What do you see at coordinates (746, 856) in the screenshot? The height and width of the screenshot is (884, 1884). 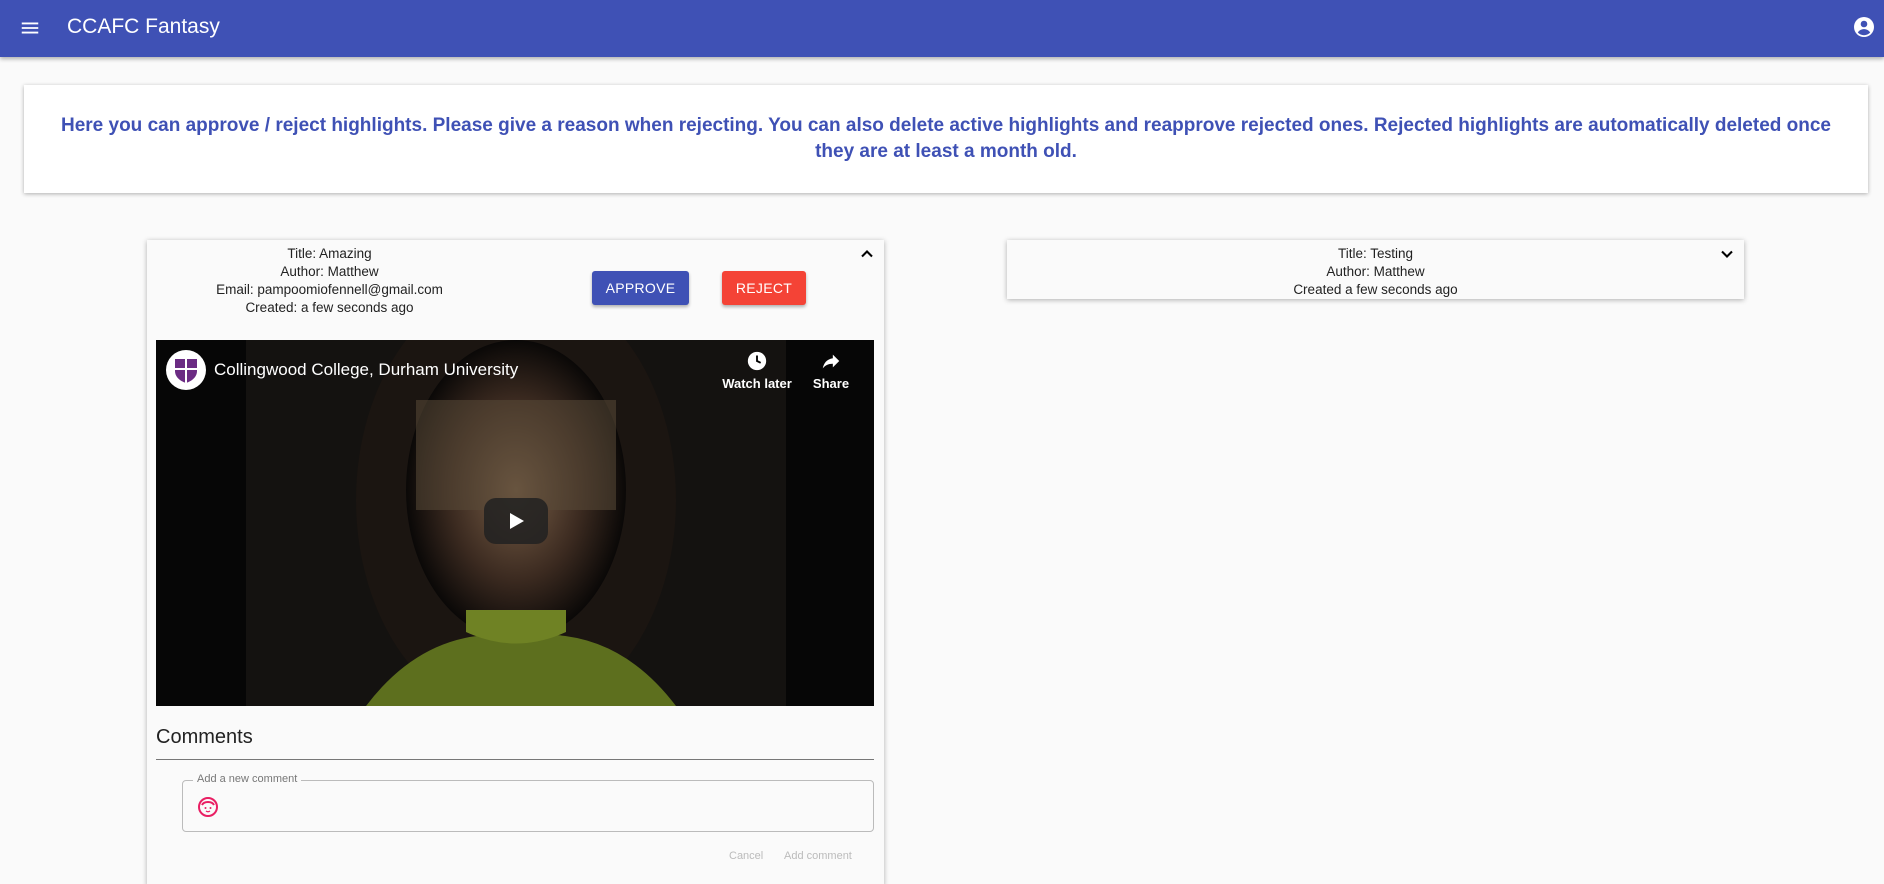 I see `cancel-comment-button: Cancel` at bounding box center [746, 856].